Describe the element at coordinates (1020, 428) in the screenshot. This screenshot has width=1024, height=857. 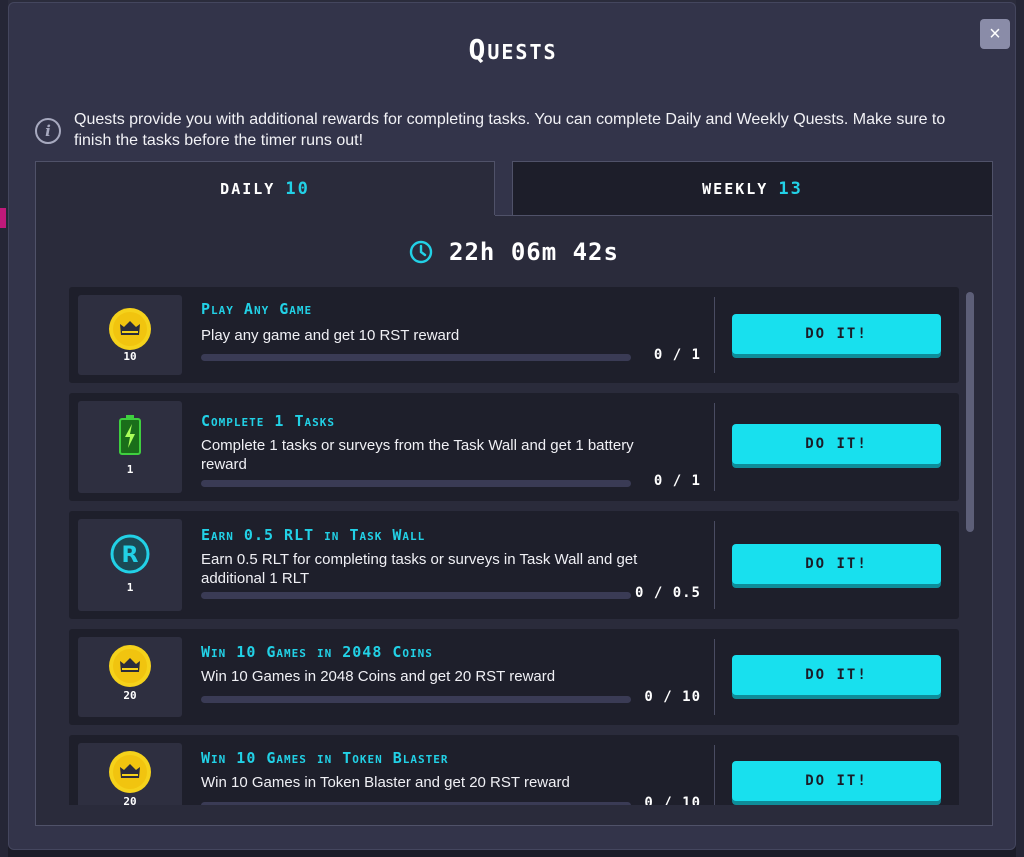
I see `background-edge-right` at that location.